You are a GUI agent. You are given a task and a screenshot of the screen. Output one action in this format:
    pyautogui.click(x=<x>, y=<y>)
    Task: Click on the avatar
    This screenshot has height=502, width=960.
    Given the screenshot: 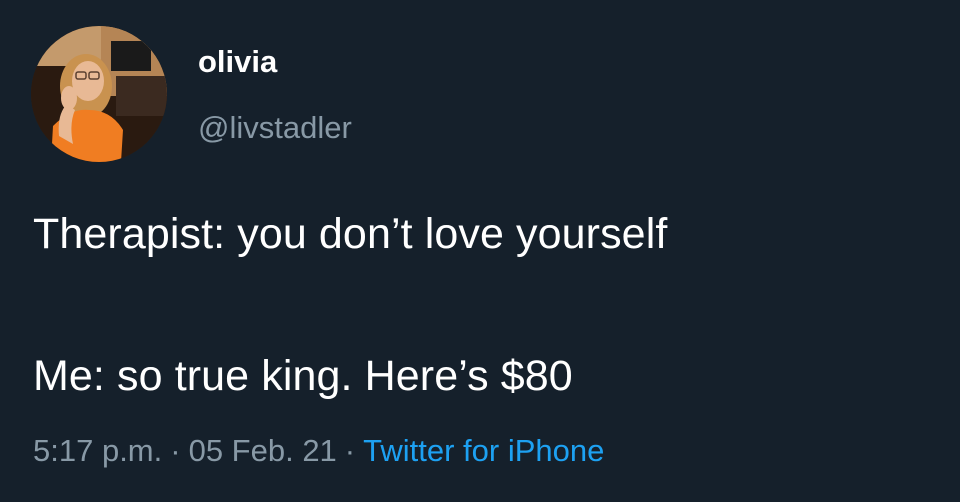 What is the action you would take?
    pyautogui.click(x=99, y=94)
    